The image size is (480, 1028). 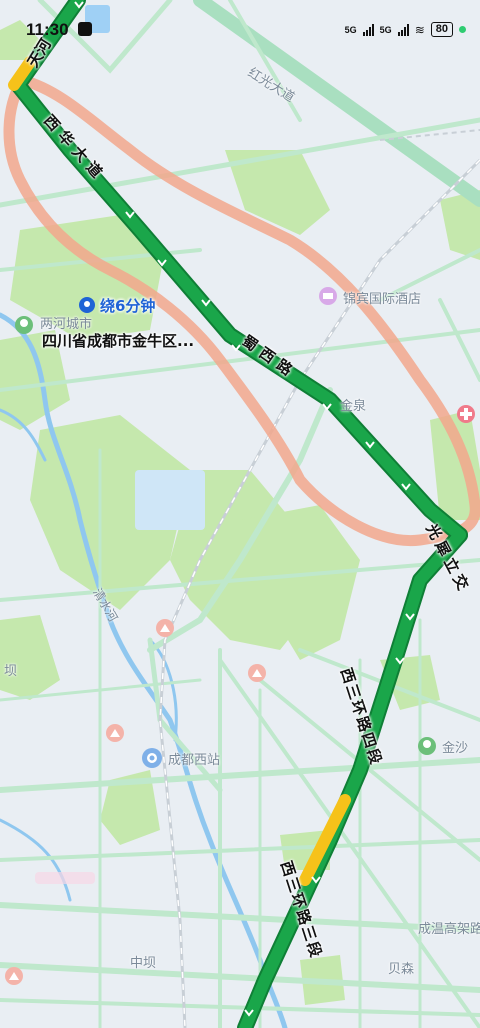 What do you see at coordinates (449, 929) in the screenshot?
I see `road-label-chengwen-expressway: 成温高架路` at bounding box center [449, 929].